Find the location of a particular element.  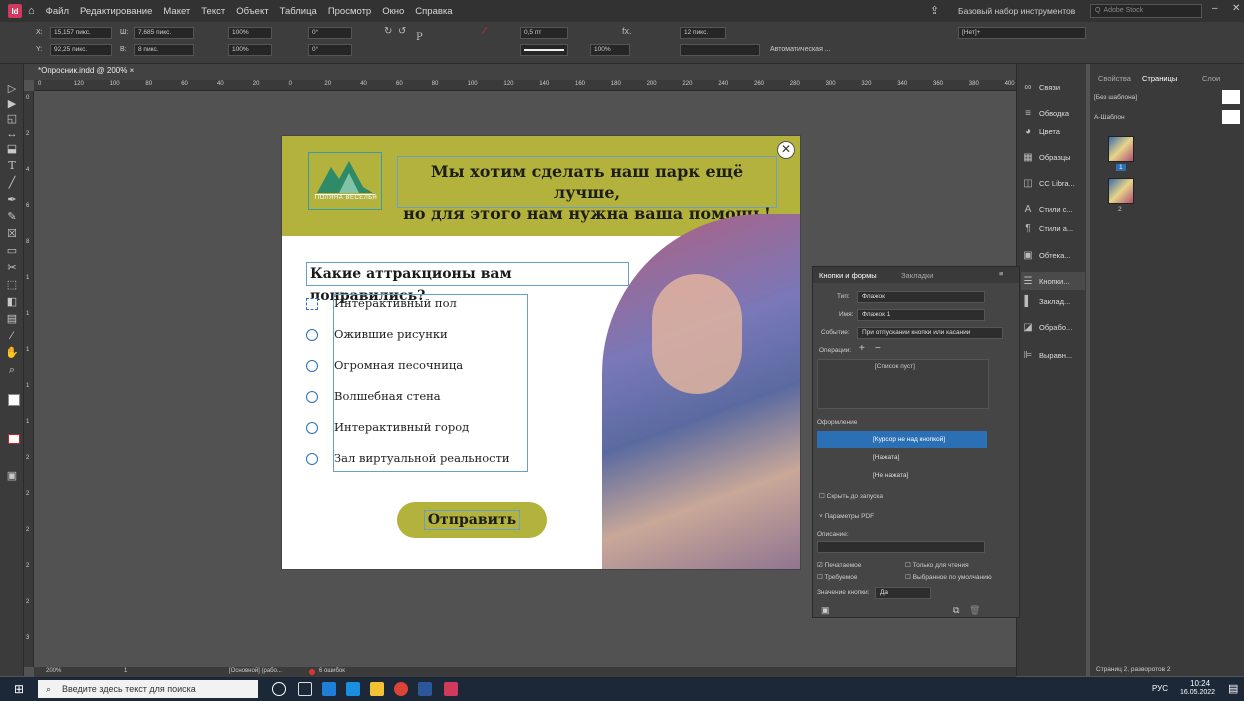

stock-search-input: Q Adobe Stock is located at coordinates (1146, 11).